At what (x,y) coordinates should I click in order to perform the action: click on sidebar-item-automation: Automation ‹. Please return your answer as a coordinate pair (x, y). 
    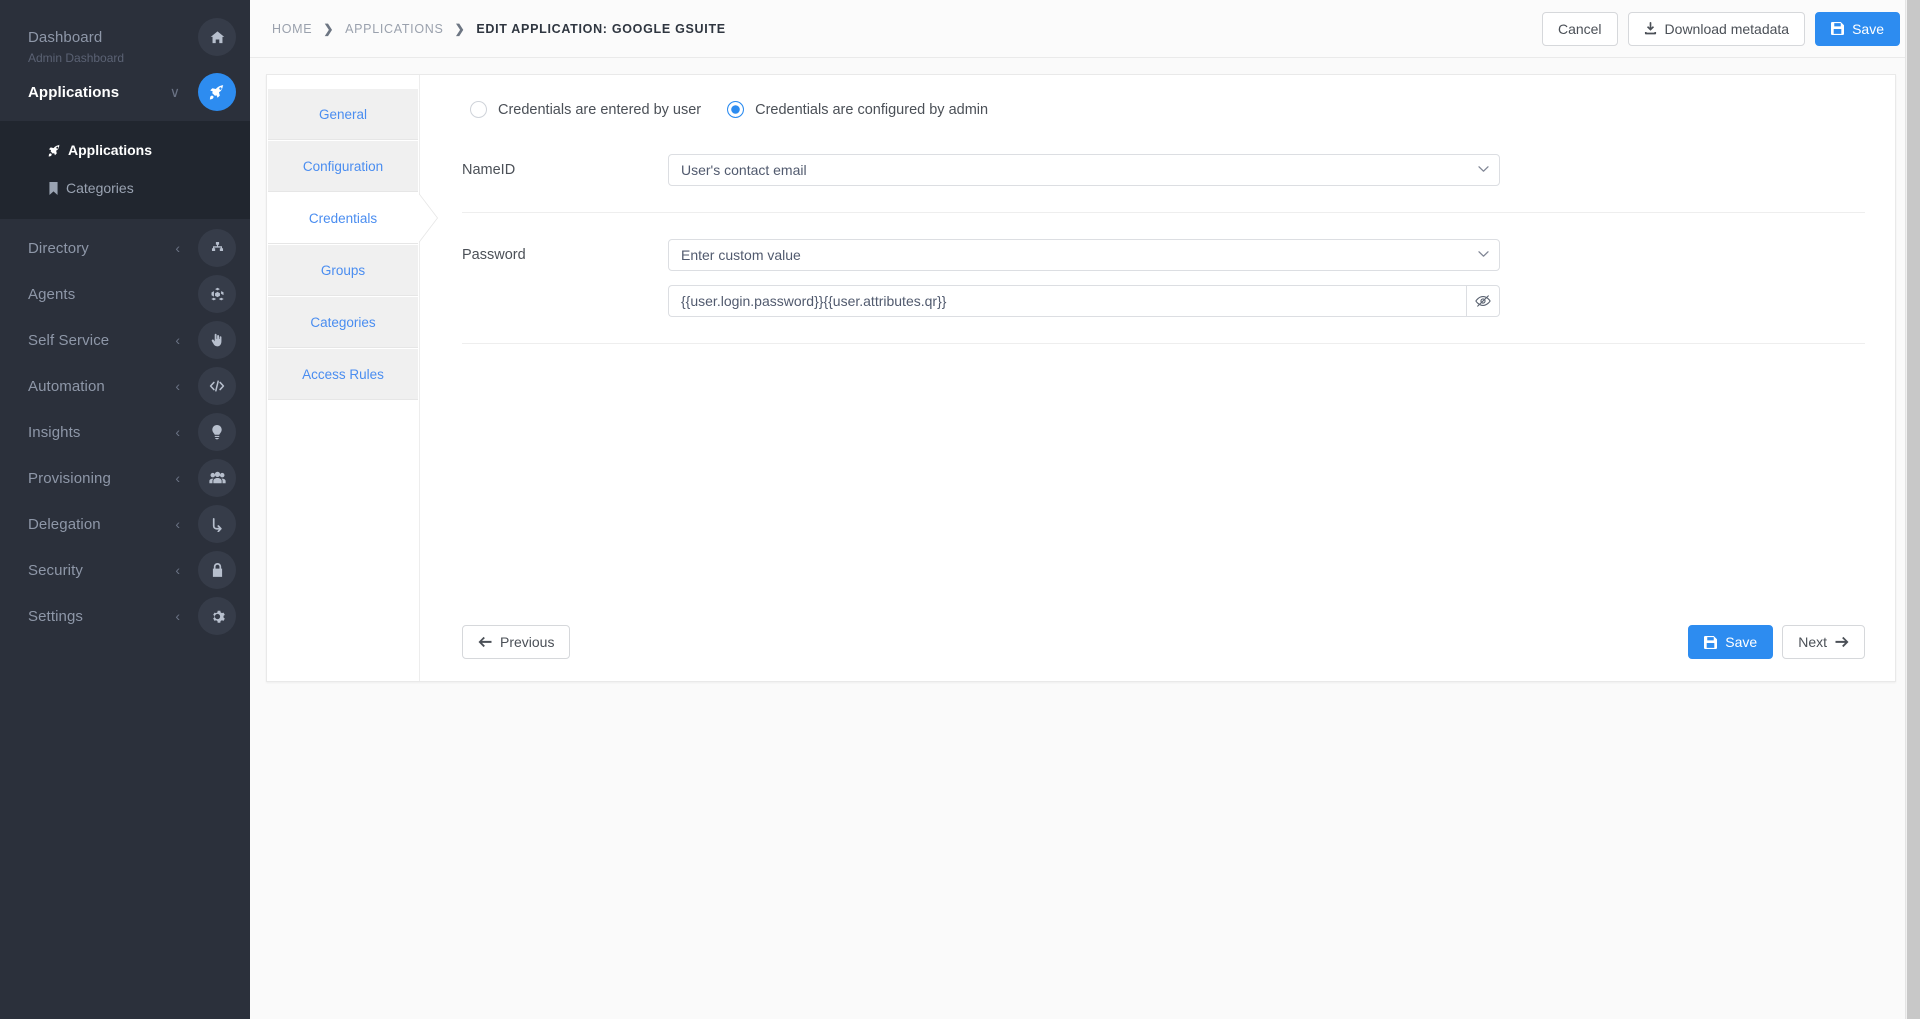
    Looking at the image, I should click on (125, 386).